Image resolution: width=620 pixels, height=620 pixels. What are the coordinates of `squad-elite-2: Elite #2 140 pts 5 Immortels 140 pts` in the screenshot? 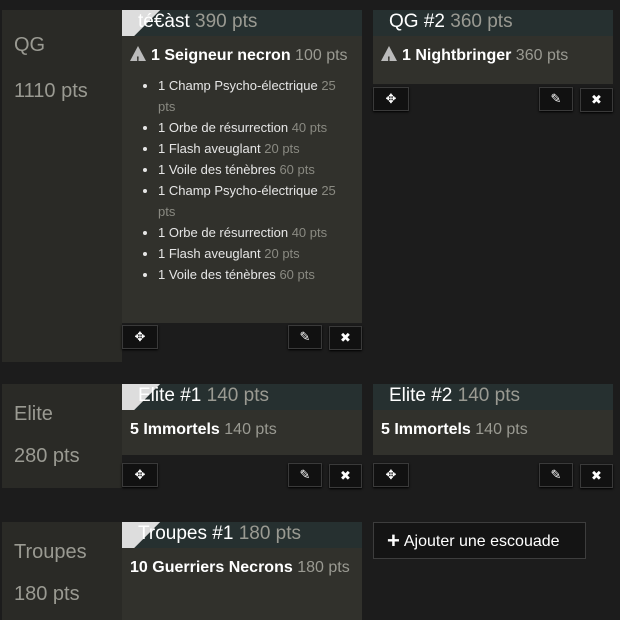 It's located at (493, 419).